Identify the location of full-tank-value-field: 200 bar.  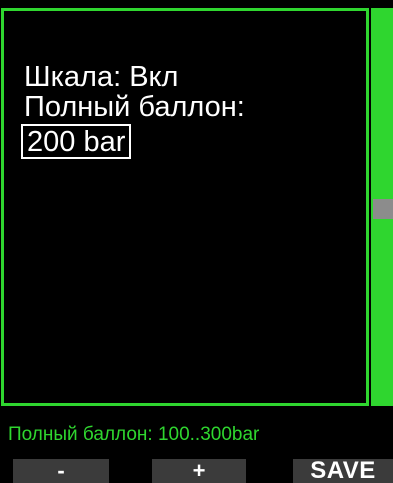
(76, 141).